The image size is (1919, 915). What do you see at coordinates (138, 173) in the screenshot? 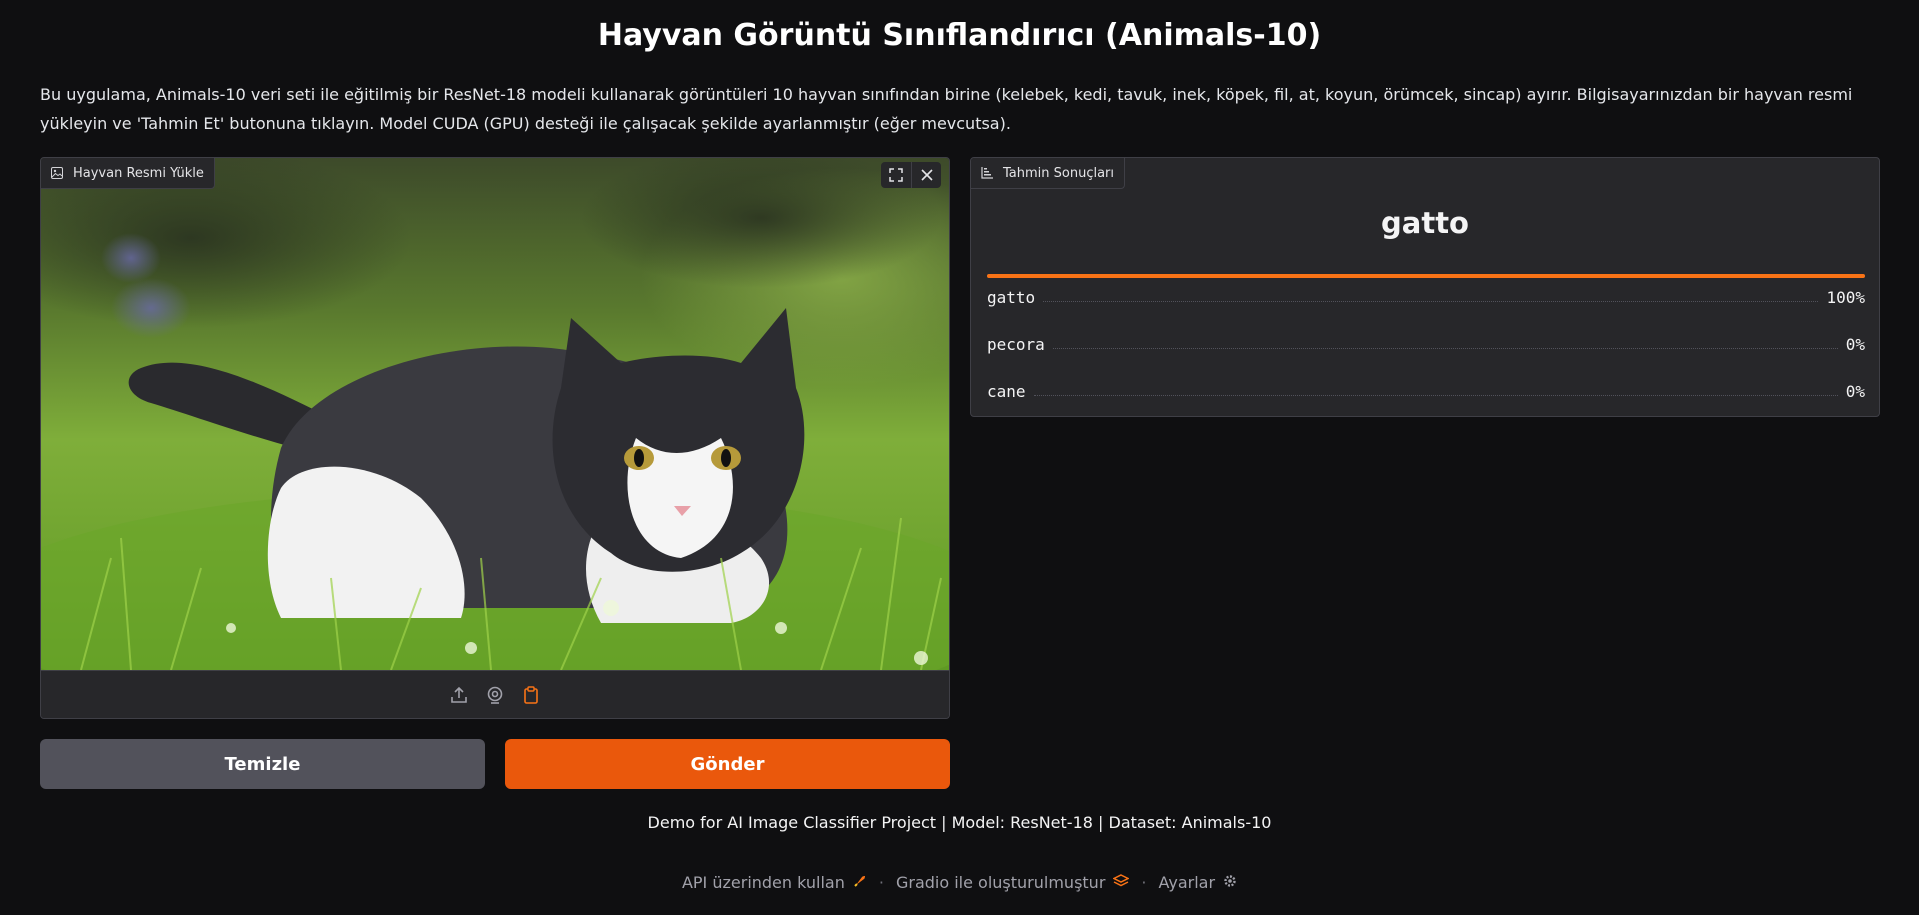
I see `image-input-label: Hayvan Resmi Yükle` at bounding box center [138, 173].